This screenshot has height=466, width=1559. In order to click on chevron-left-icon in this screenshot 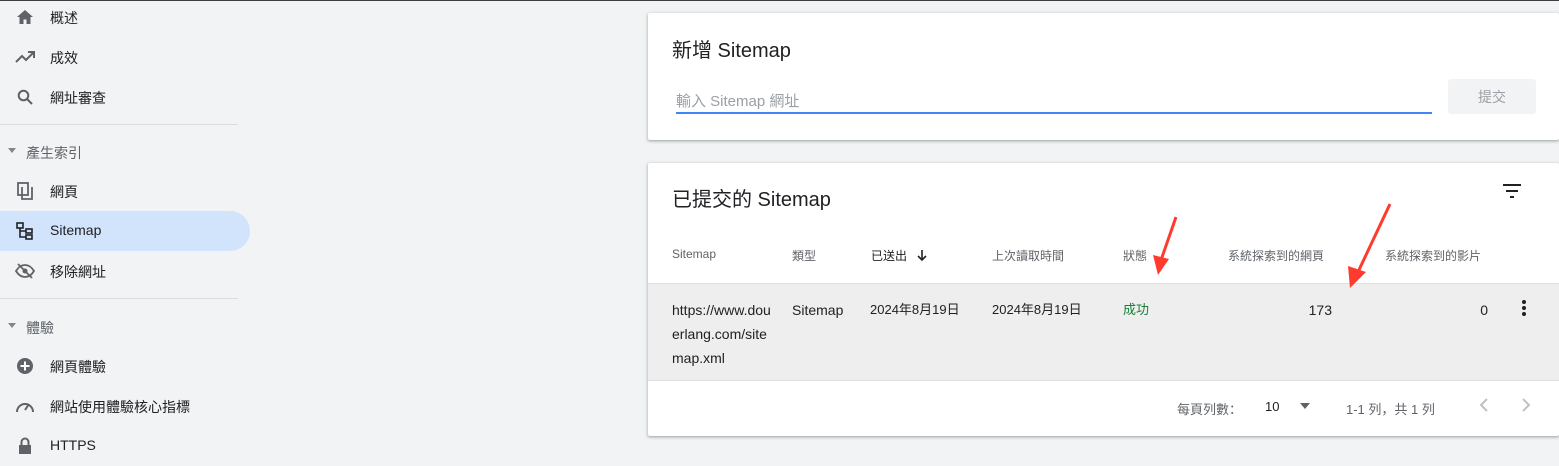, I will do `click(1484, 406)`.